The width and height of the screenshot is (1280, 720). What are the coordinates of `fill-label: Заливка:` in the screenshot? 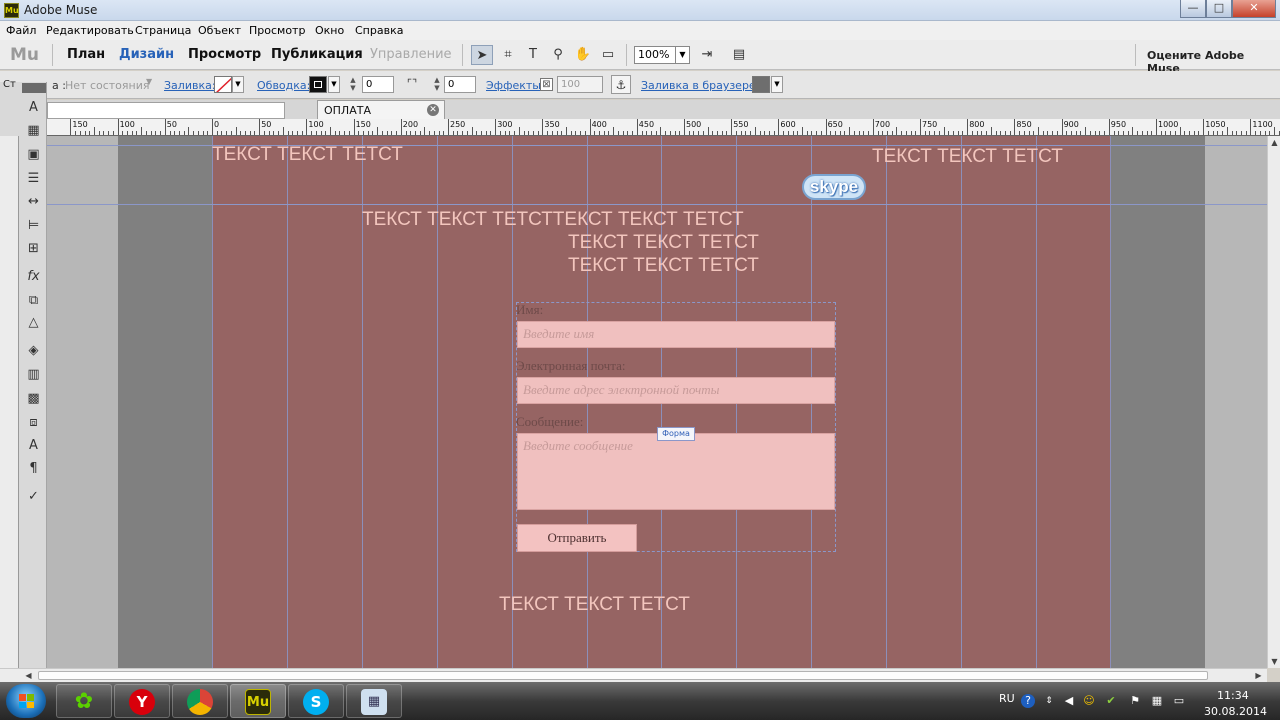 It's located at (190, 85).